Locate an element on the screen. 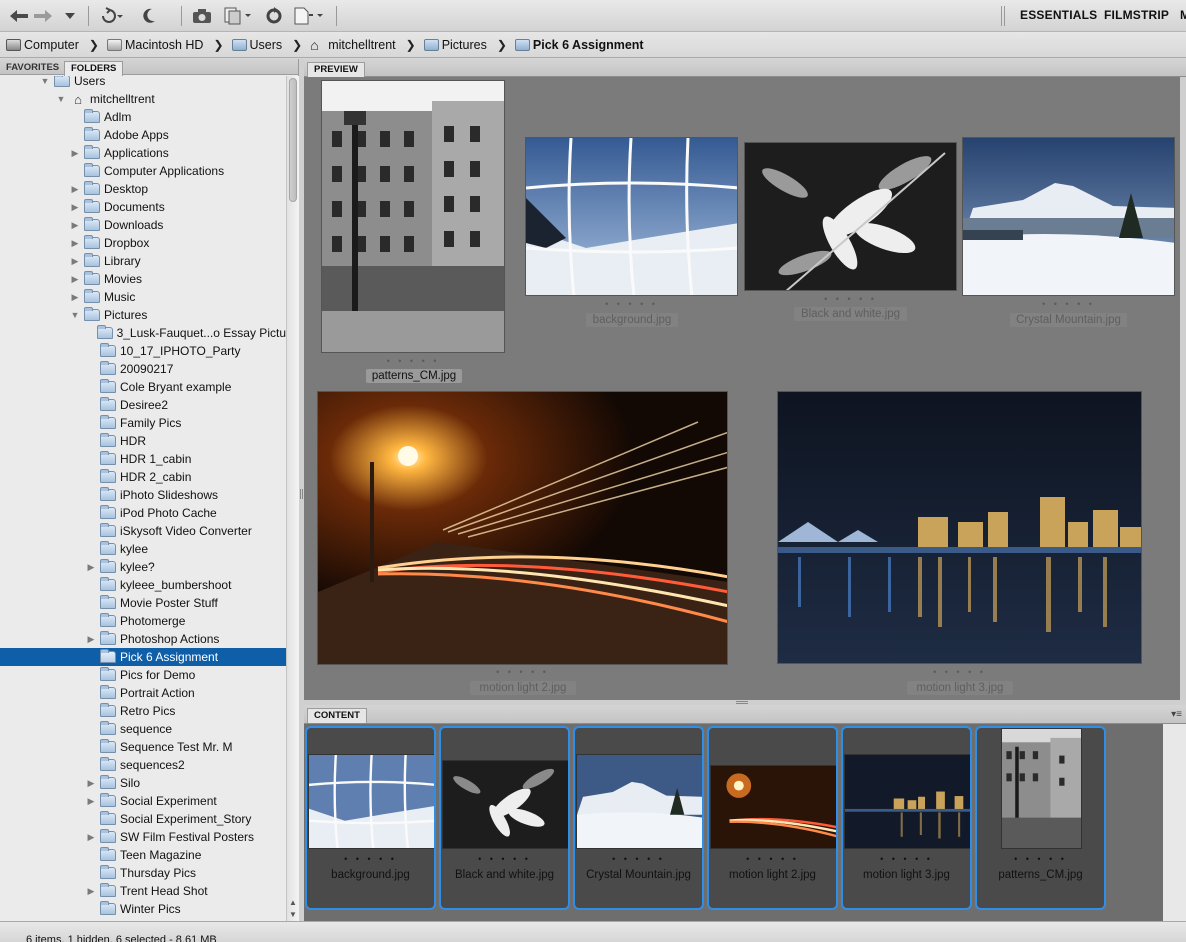 The width and height of the screenshot is (1186, 942). splitter-grip is located at coordinates (301, 494).